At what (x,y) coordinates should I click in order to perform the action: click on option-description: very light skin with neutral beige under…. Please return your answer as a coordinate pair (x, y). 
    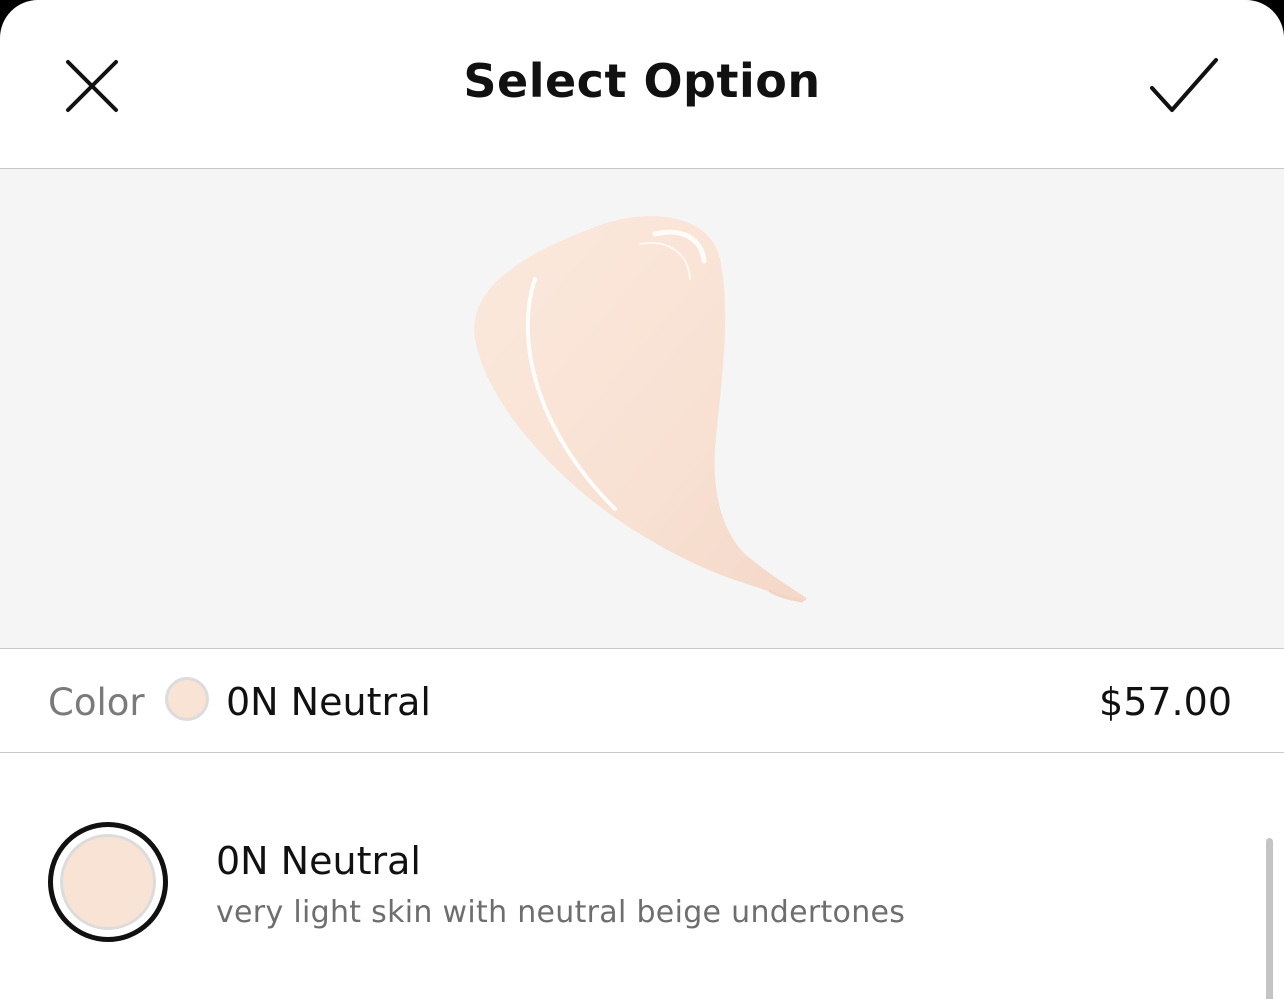
    Looking at the image, I should click on (561, 912).